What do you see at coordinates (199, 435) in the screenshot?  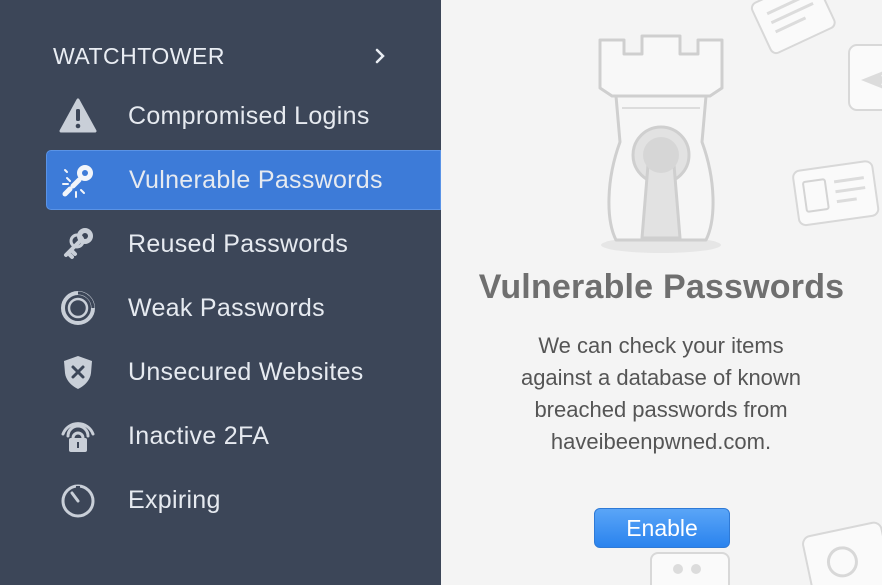 I see `sidebar-item-label: Inactive 2FA` at bounding box center [199, 435].